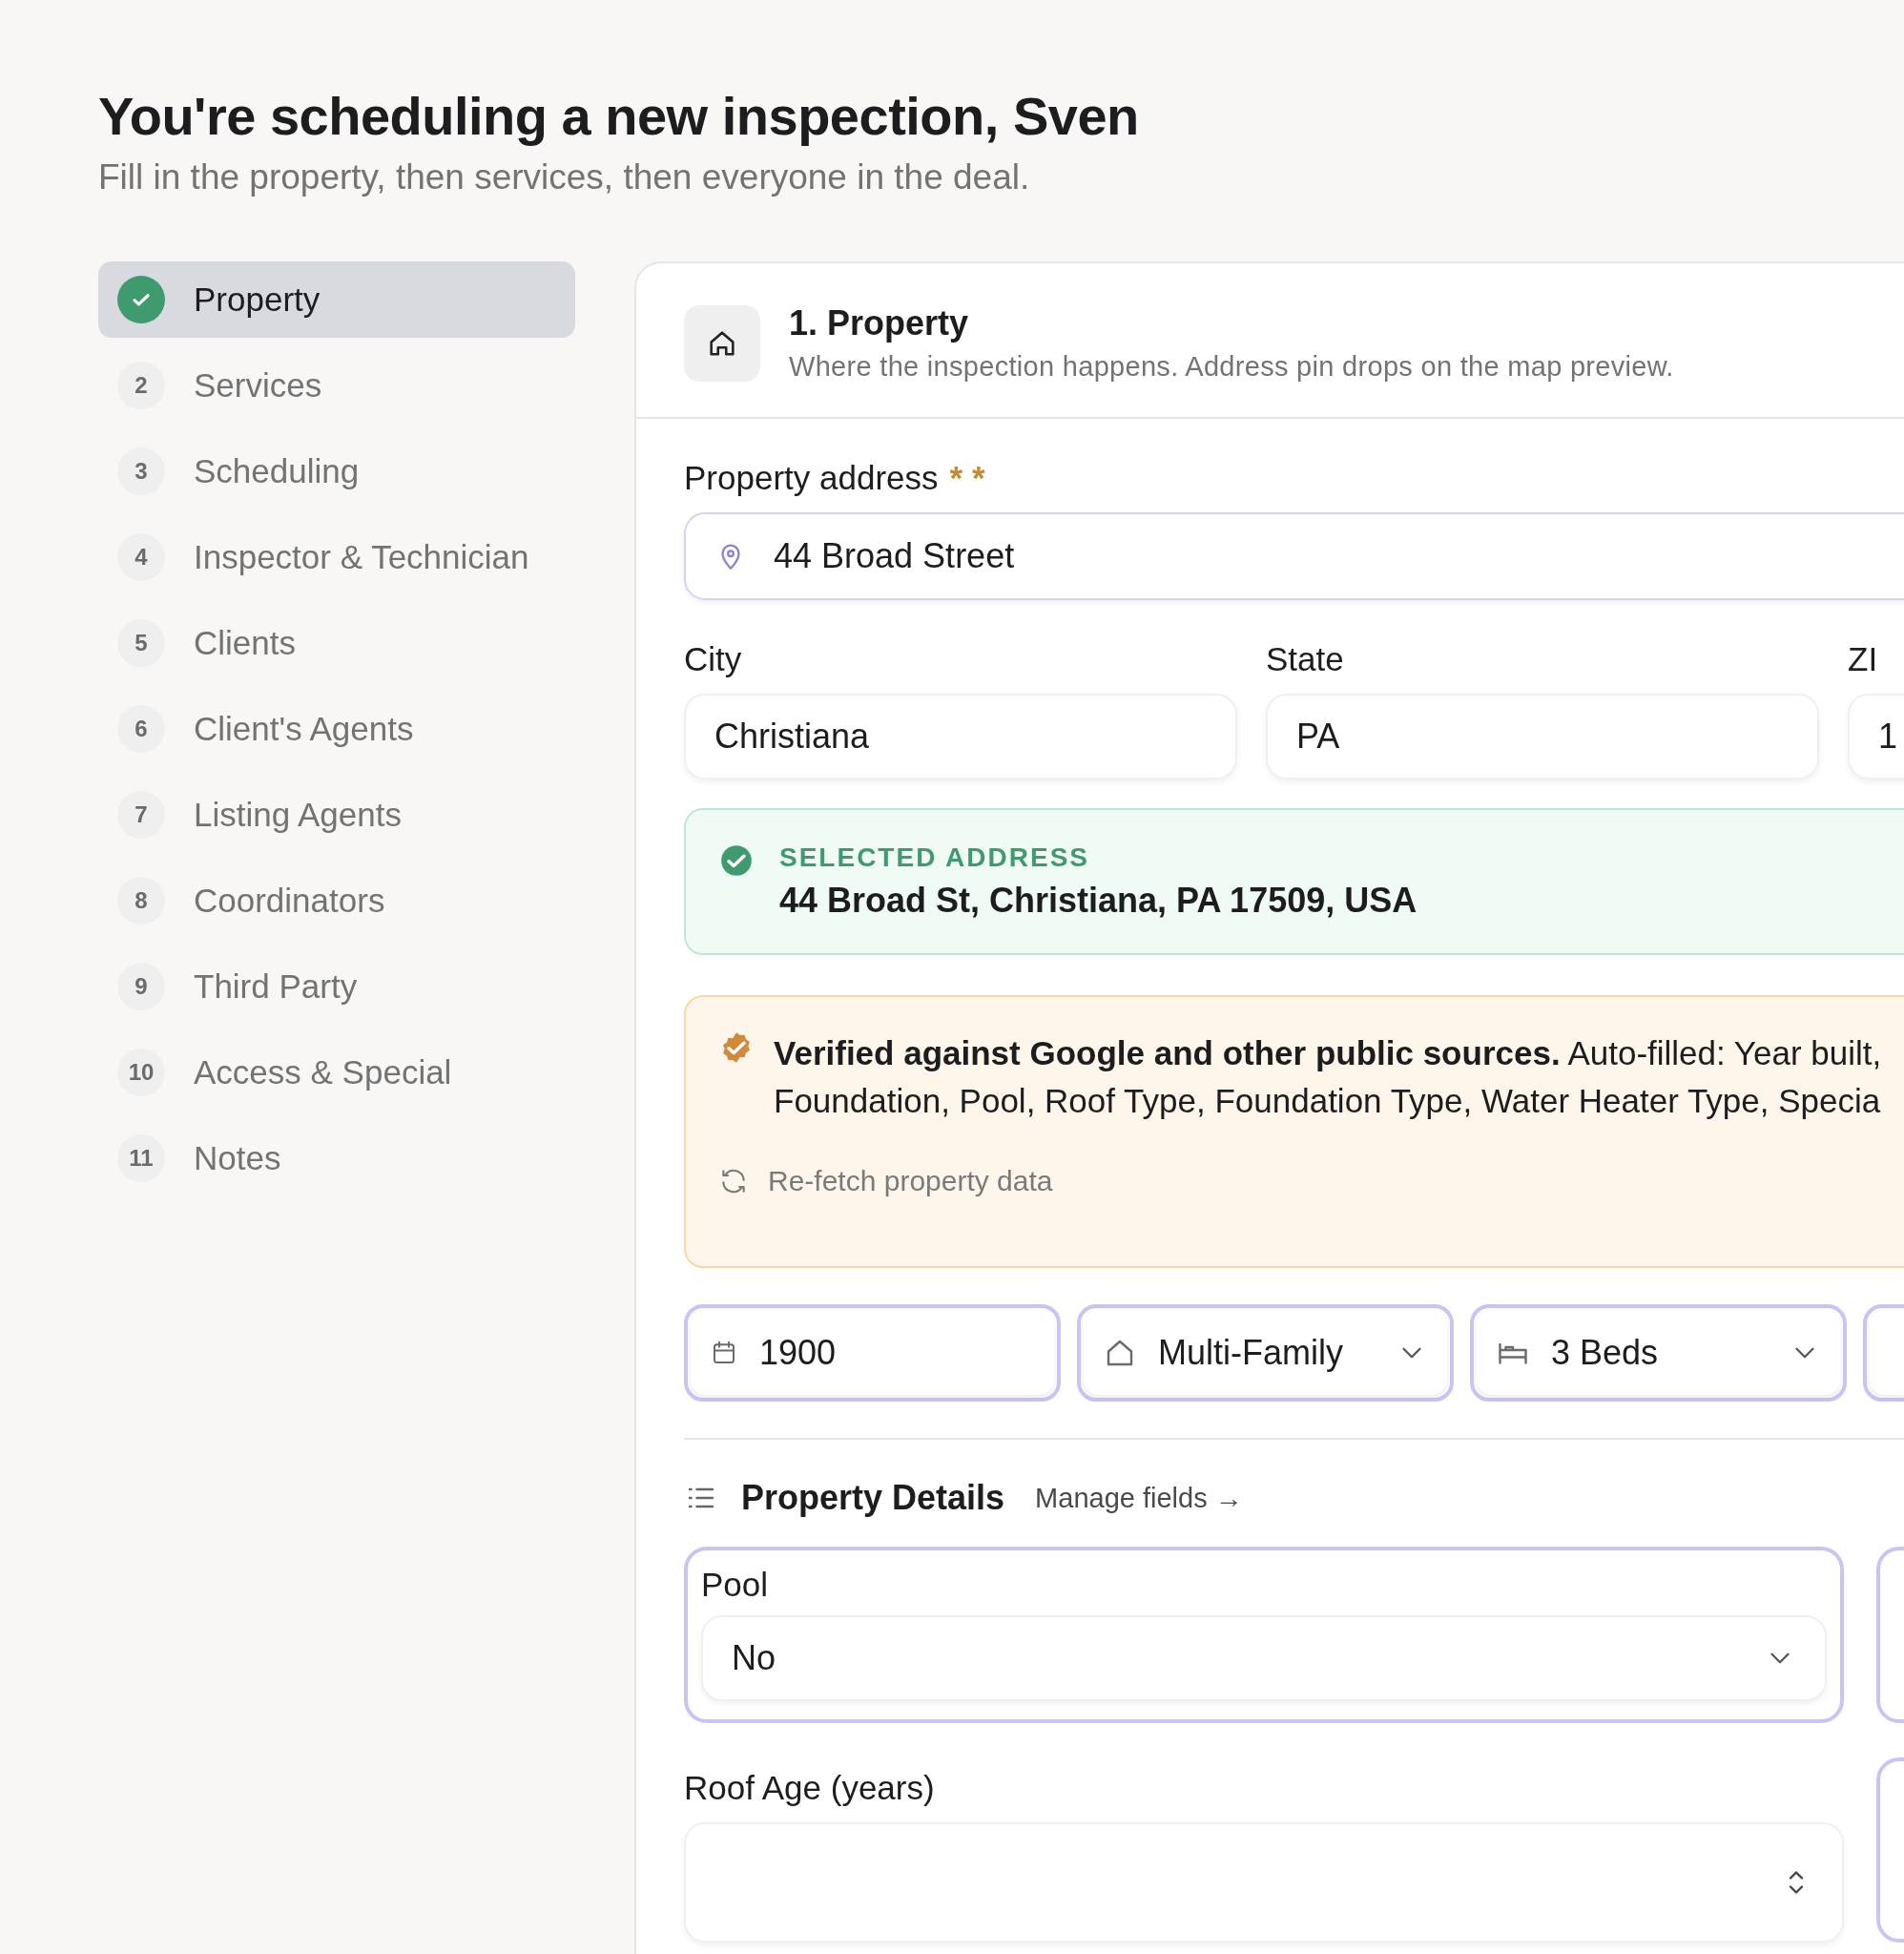  What do you see at coordinates (879, 323) in the screenshot?
I see `section-title: 1. Property` at bounding box center [879, 323].